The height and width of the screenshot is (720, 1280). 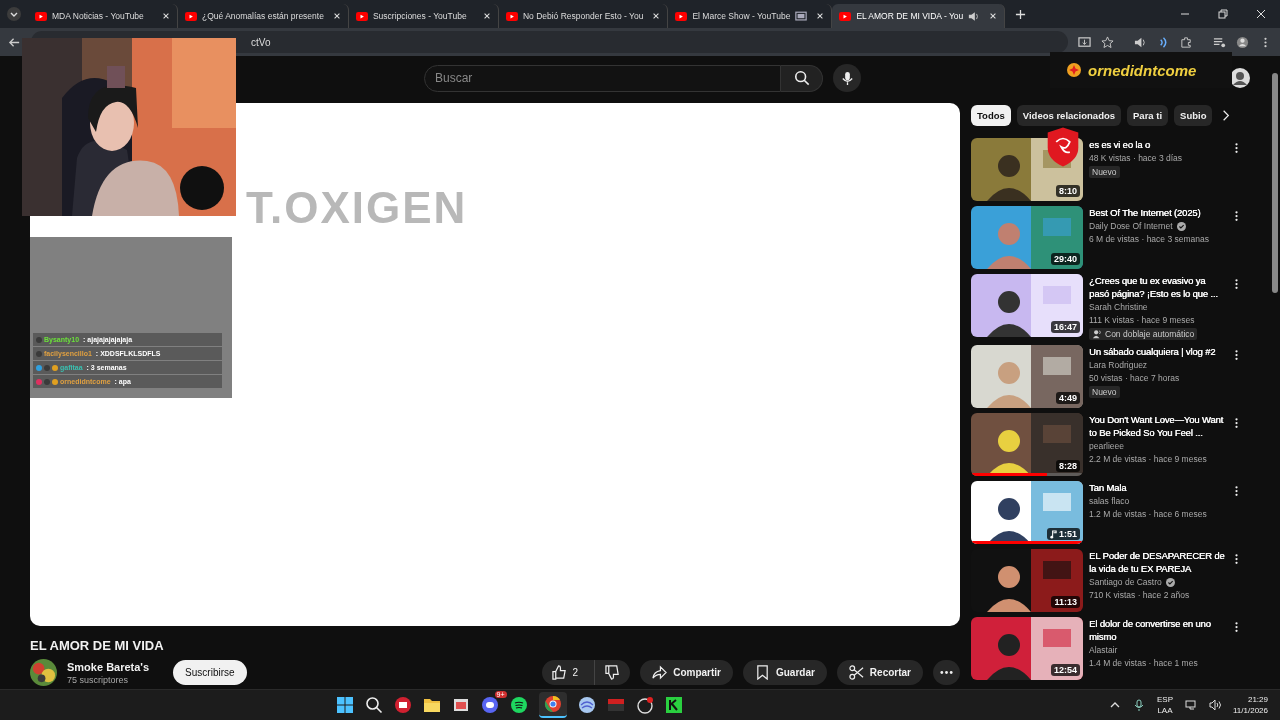 What do you see at coordinates (1131, 226) in the screenshot?
I see `channel-name: Daily Dose Of Internet` at bounding box center [1131, 226].